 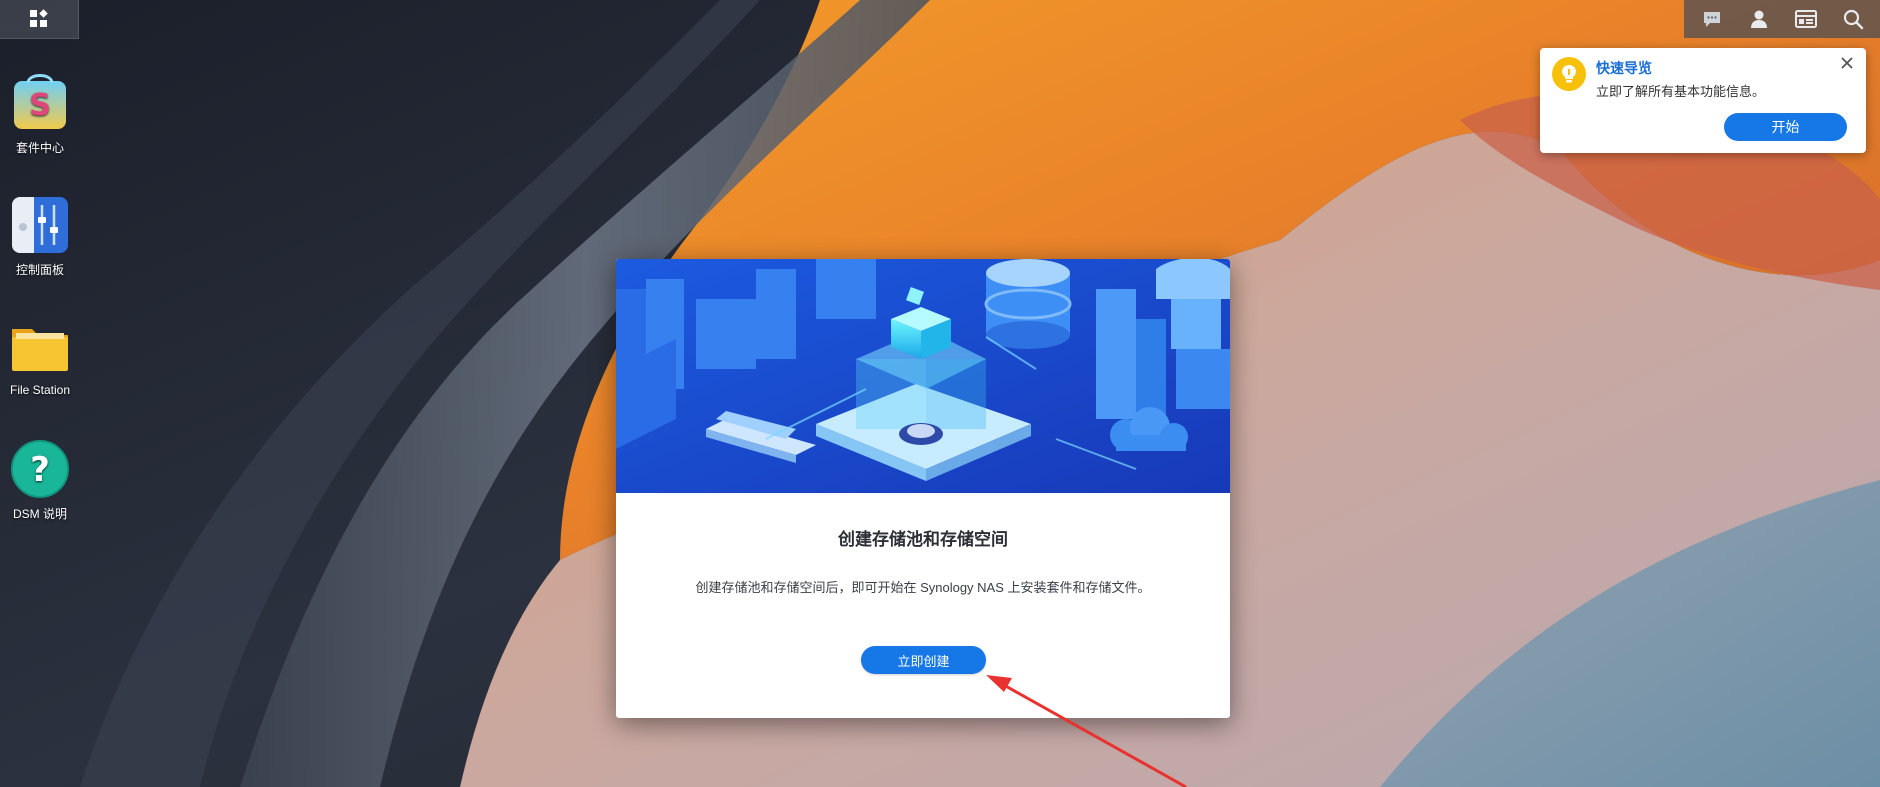 I want to click on shortcut-dsm-help: ? DSM 说明, so click(x=40, y=479).